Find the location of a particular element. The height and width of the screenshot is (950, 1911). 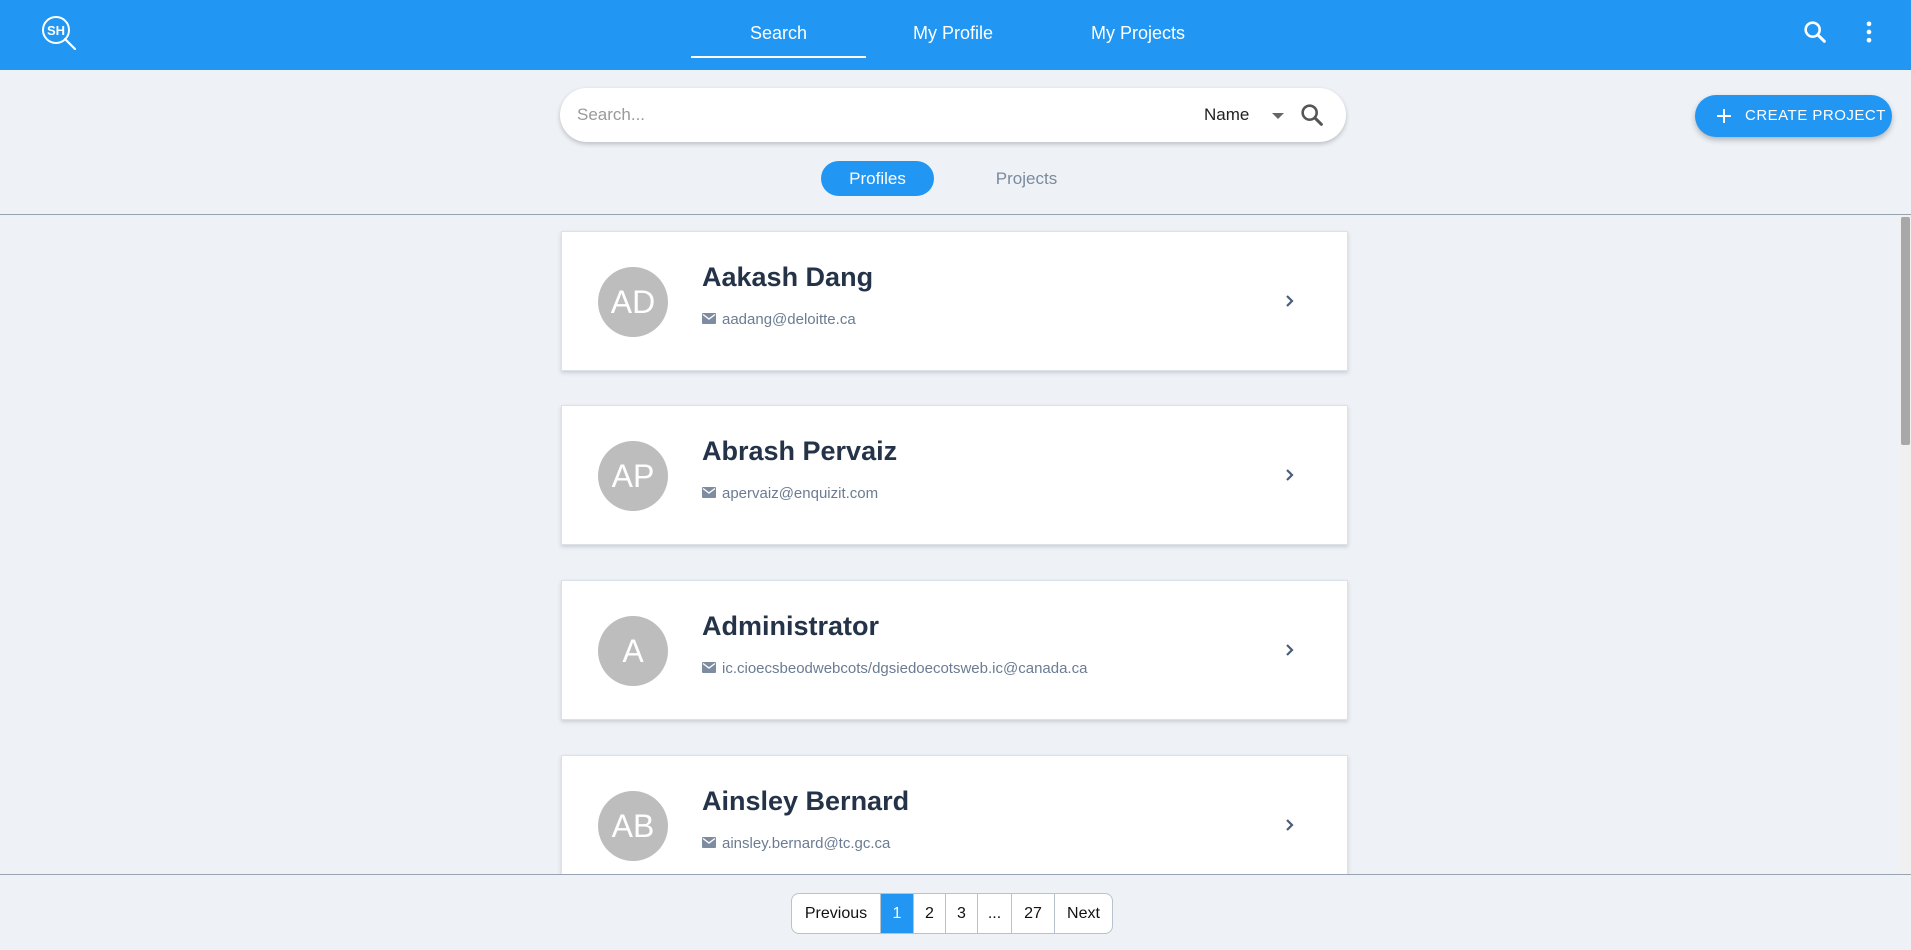

toggle-profiles: Profiles is located at coordinates (877, 178).